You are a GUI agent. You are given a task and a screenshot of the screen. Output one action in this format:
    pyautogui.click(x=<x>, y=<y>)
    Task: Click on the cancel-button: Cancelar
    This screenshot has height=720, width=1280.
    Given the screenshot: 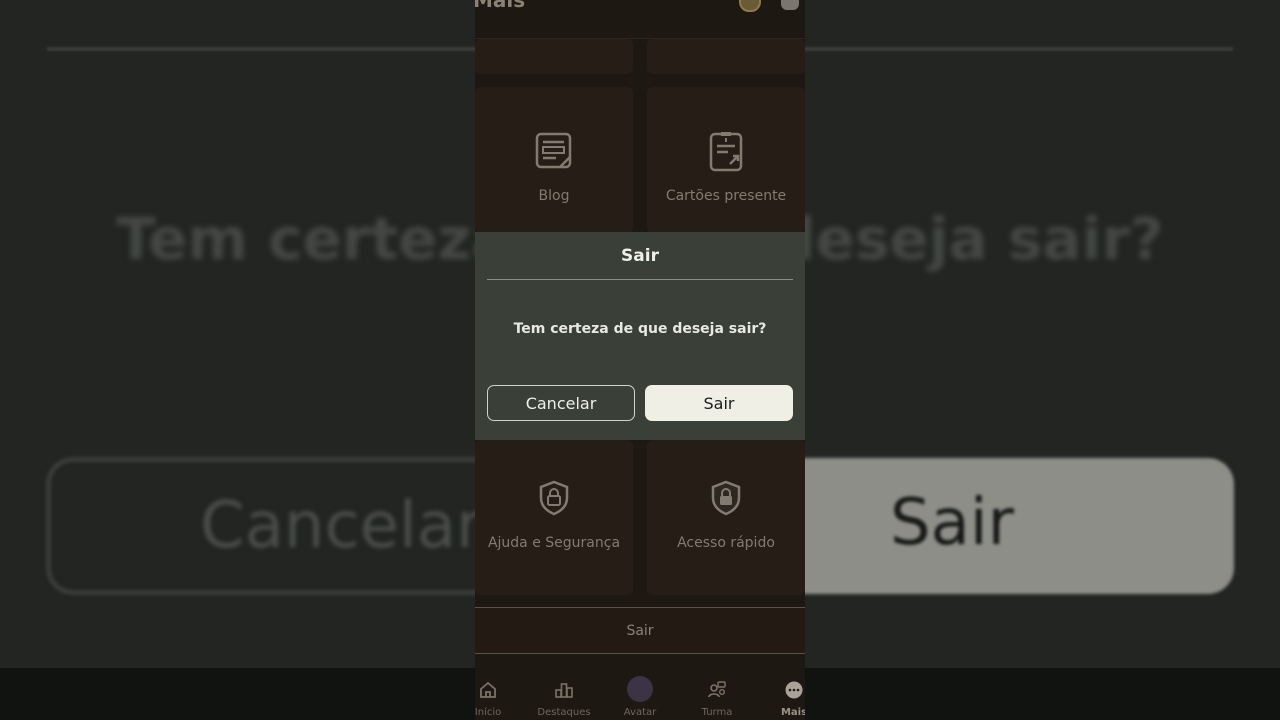 What is the action you would take?
    pyautogui.click(x=561, y=403)
    